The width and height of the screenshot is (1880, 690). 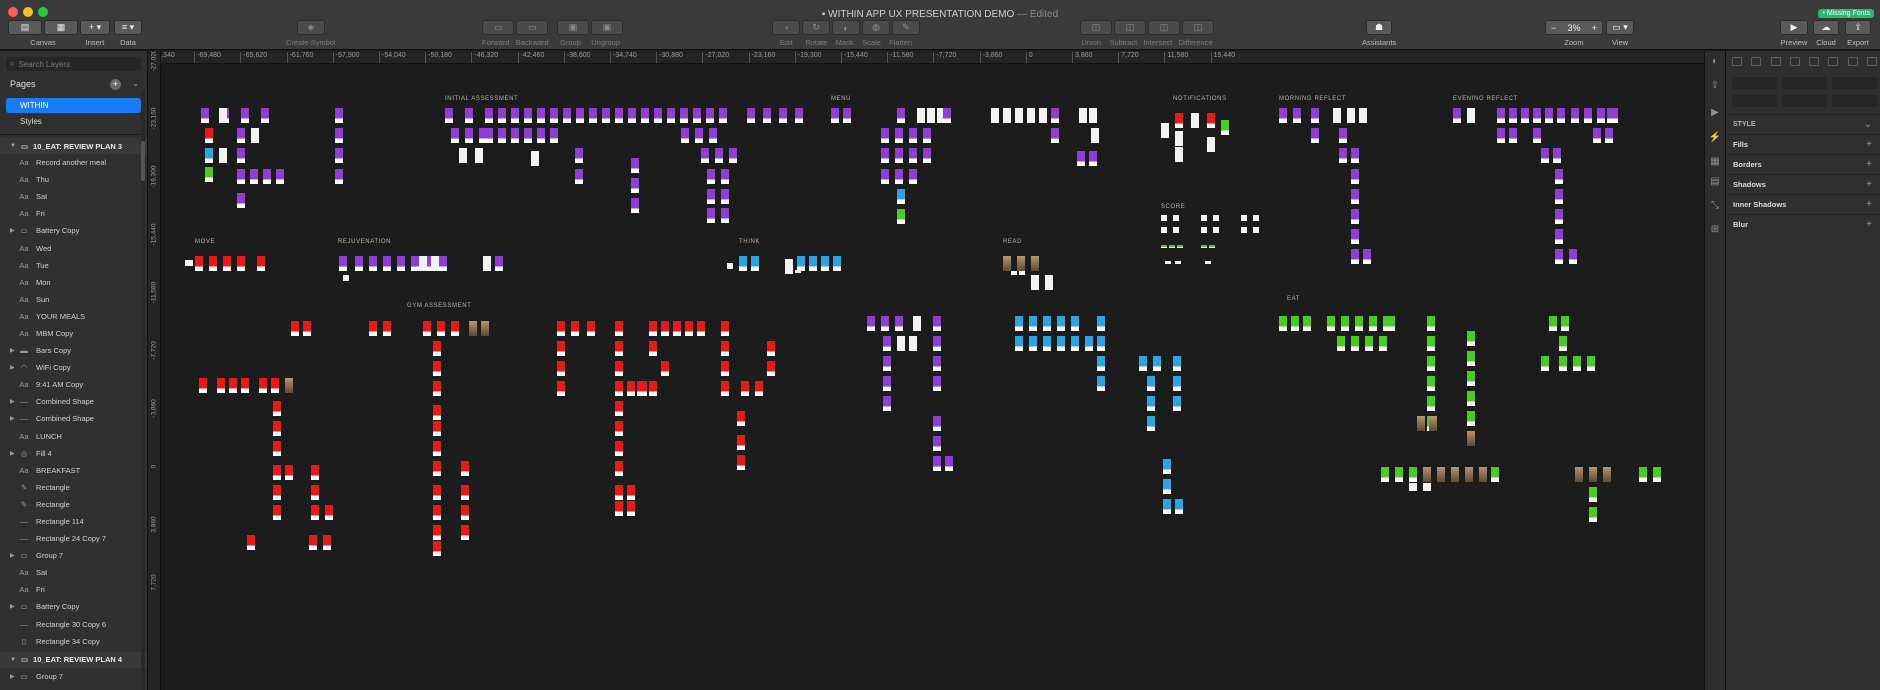 What do you see at coordinates (73, 659) in the screenshot?
I see `artboard-row: ▼ ▭ 10_EAT: REVIEW PLAN 4` at bounding box center [73, 659].